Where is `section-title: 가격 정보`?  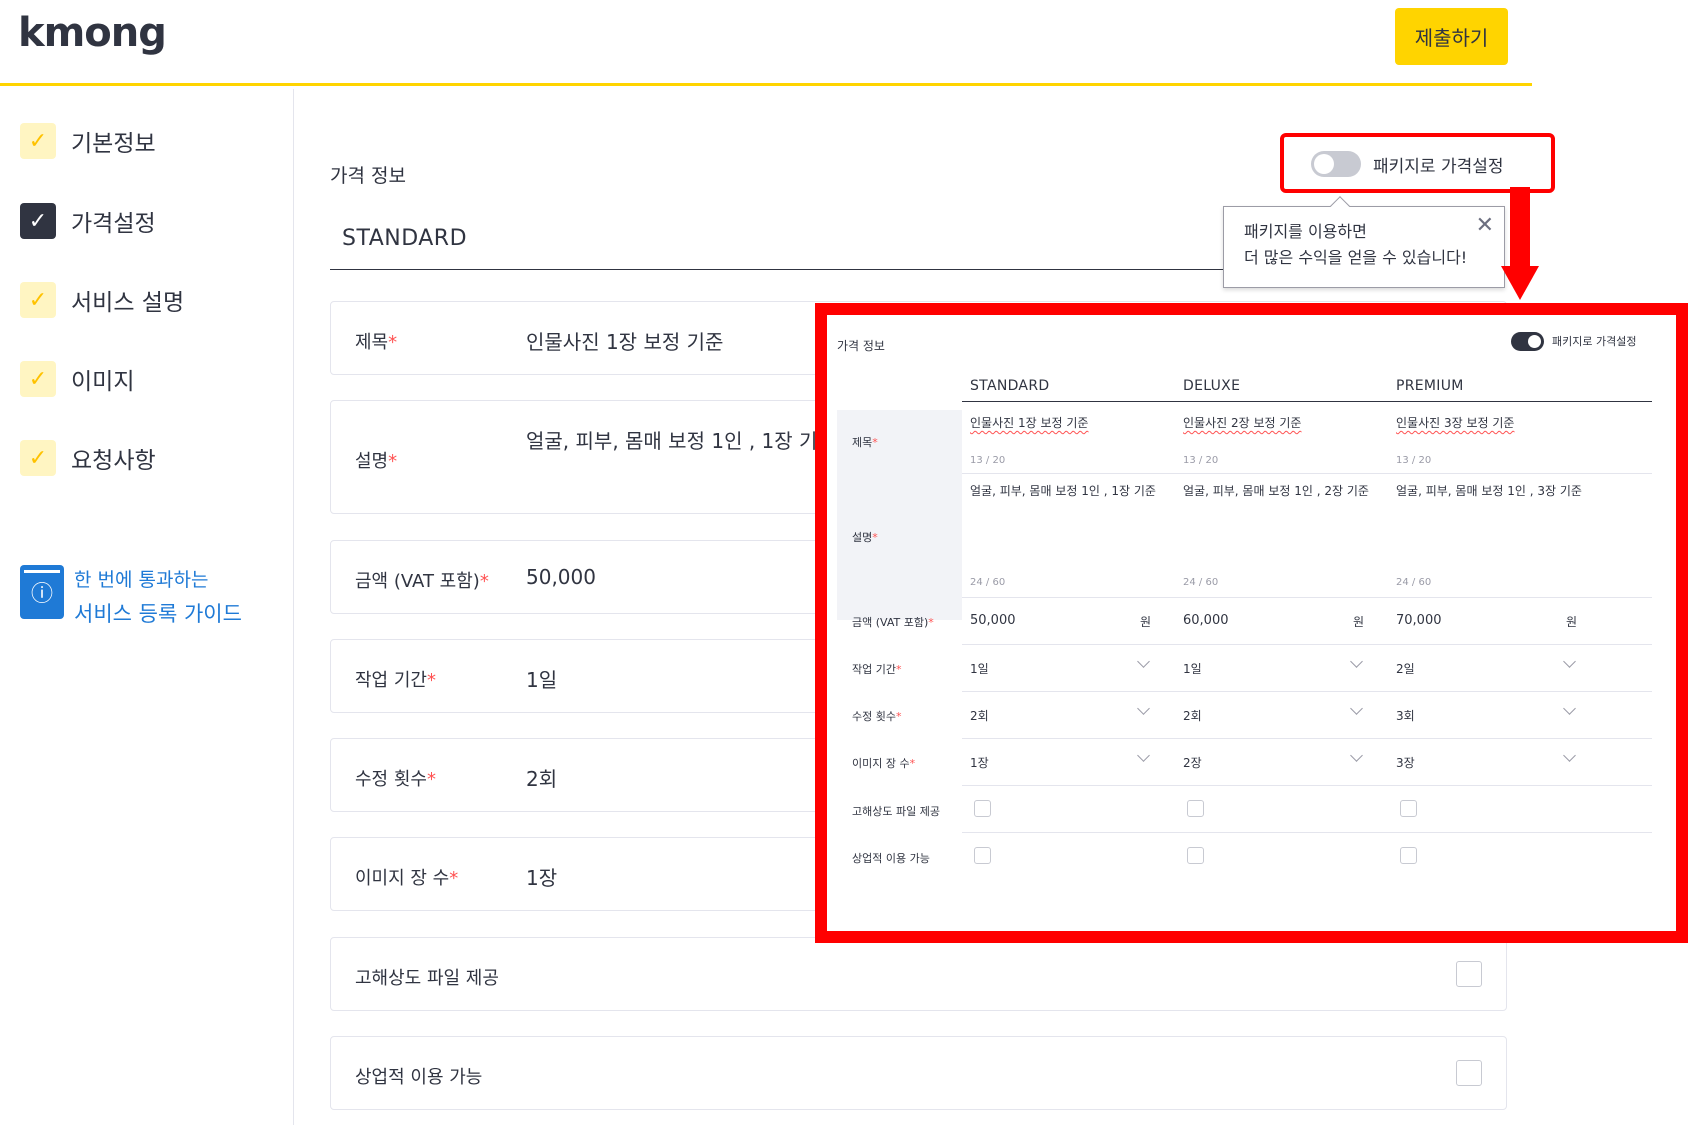
section-title: 가격 정보 is located at coordinates (368, 176).